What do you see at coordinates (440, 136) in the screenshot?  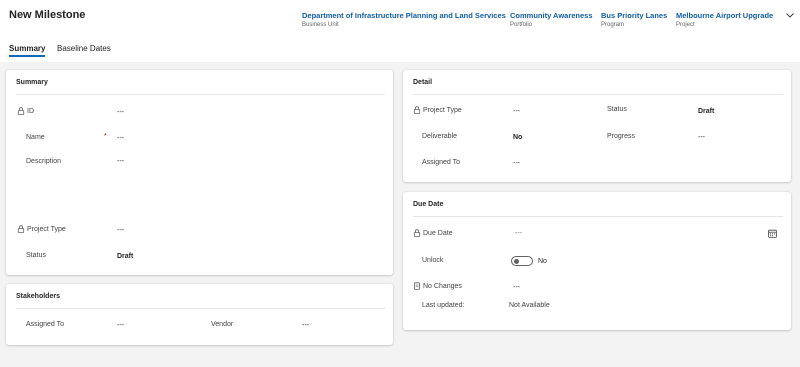 I see `deliverable-label: Deliverable` at bounding box center [440, 136].